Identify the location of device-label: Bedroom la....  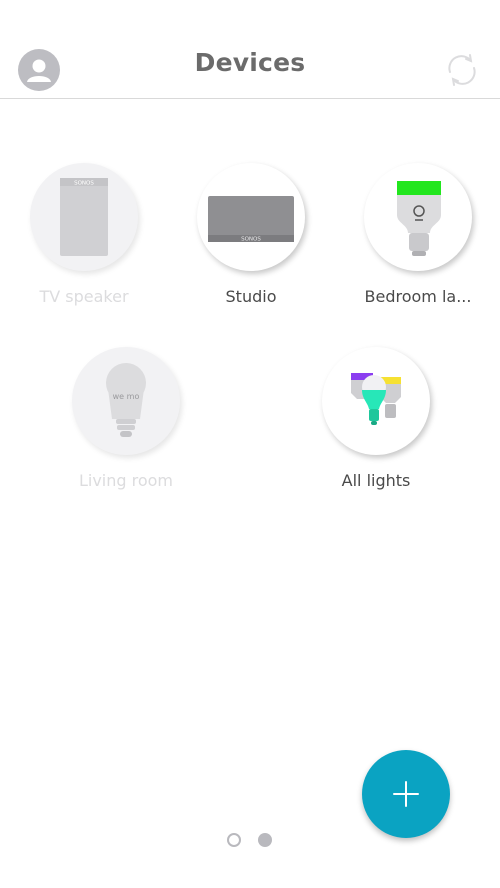
(418, 296).